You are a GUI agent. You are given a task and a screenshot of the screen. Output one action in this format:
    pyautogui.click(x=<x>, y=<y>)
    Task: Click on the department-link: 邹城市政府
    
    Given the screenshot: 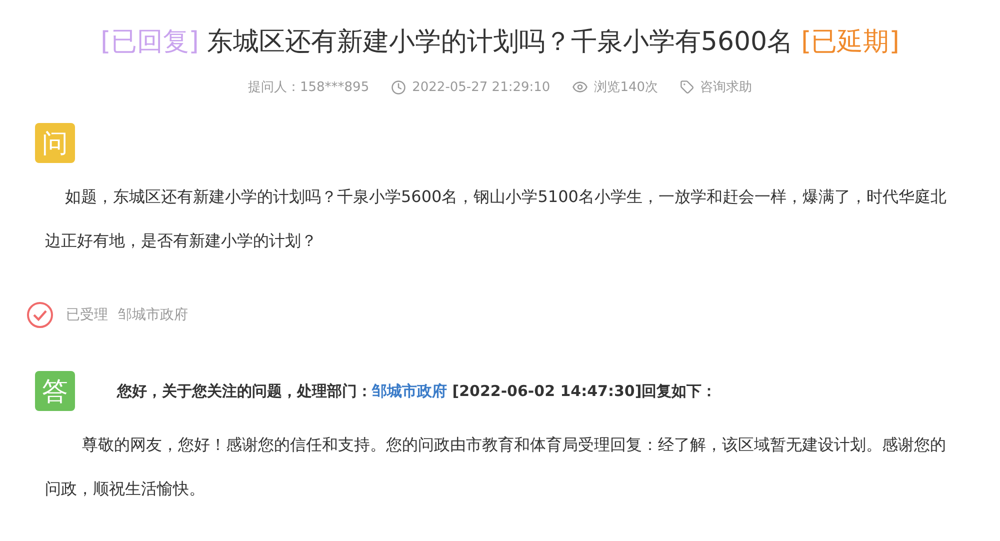 What is the action you would take?
    pyautogui.click(x=409, y=391)
    